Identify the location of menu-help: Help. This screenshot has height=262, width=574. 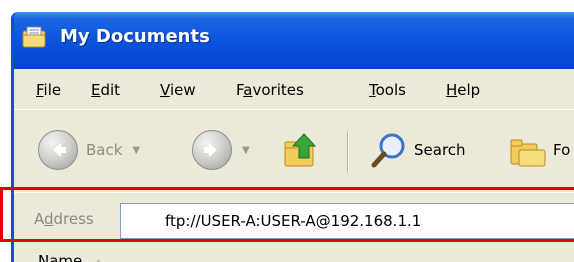
(463, 90).